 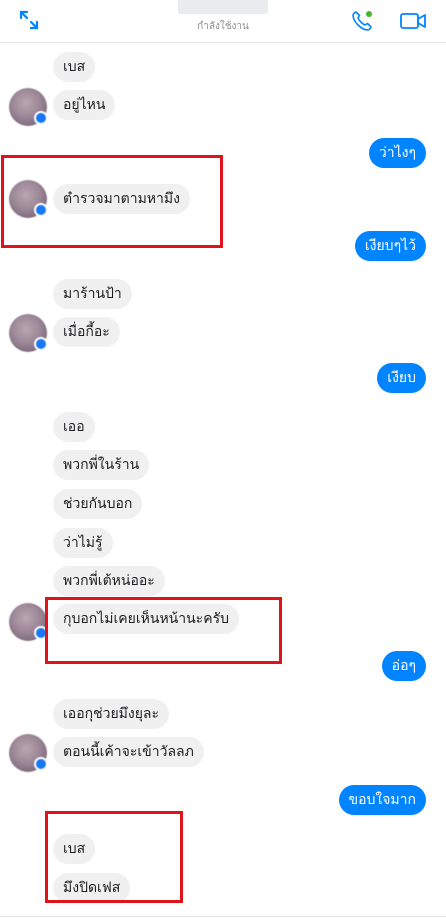 I want to click on message-incoming: มาร้านป้า, so click(x=92, y=294).